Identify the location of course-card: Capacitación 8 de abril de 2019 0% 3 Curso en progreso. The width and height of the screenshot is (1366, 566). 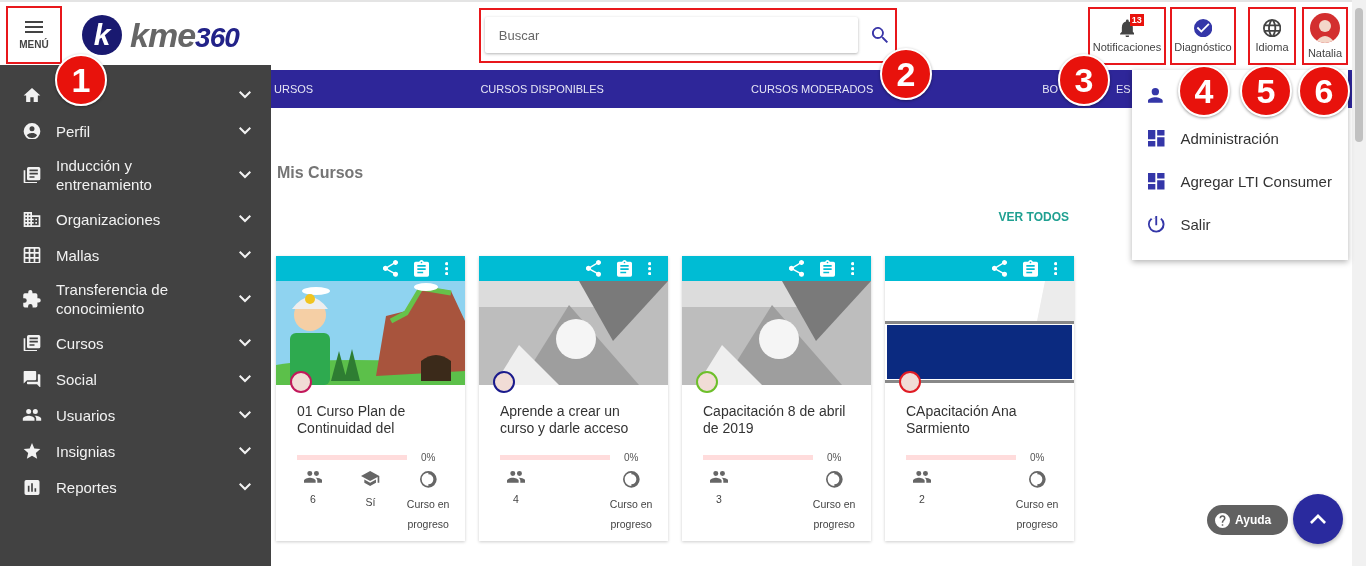
(776, 398).